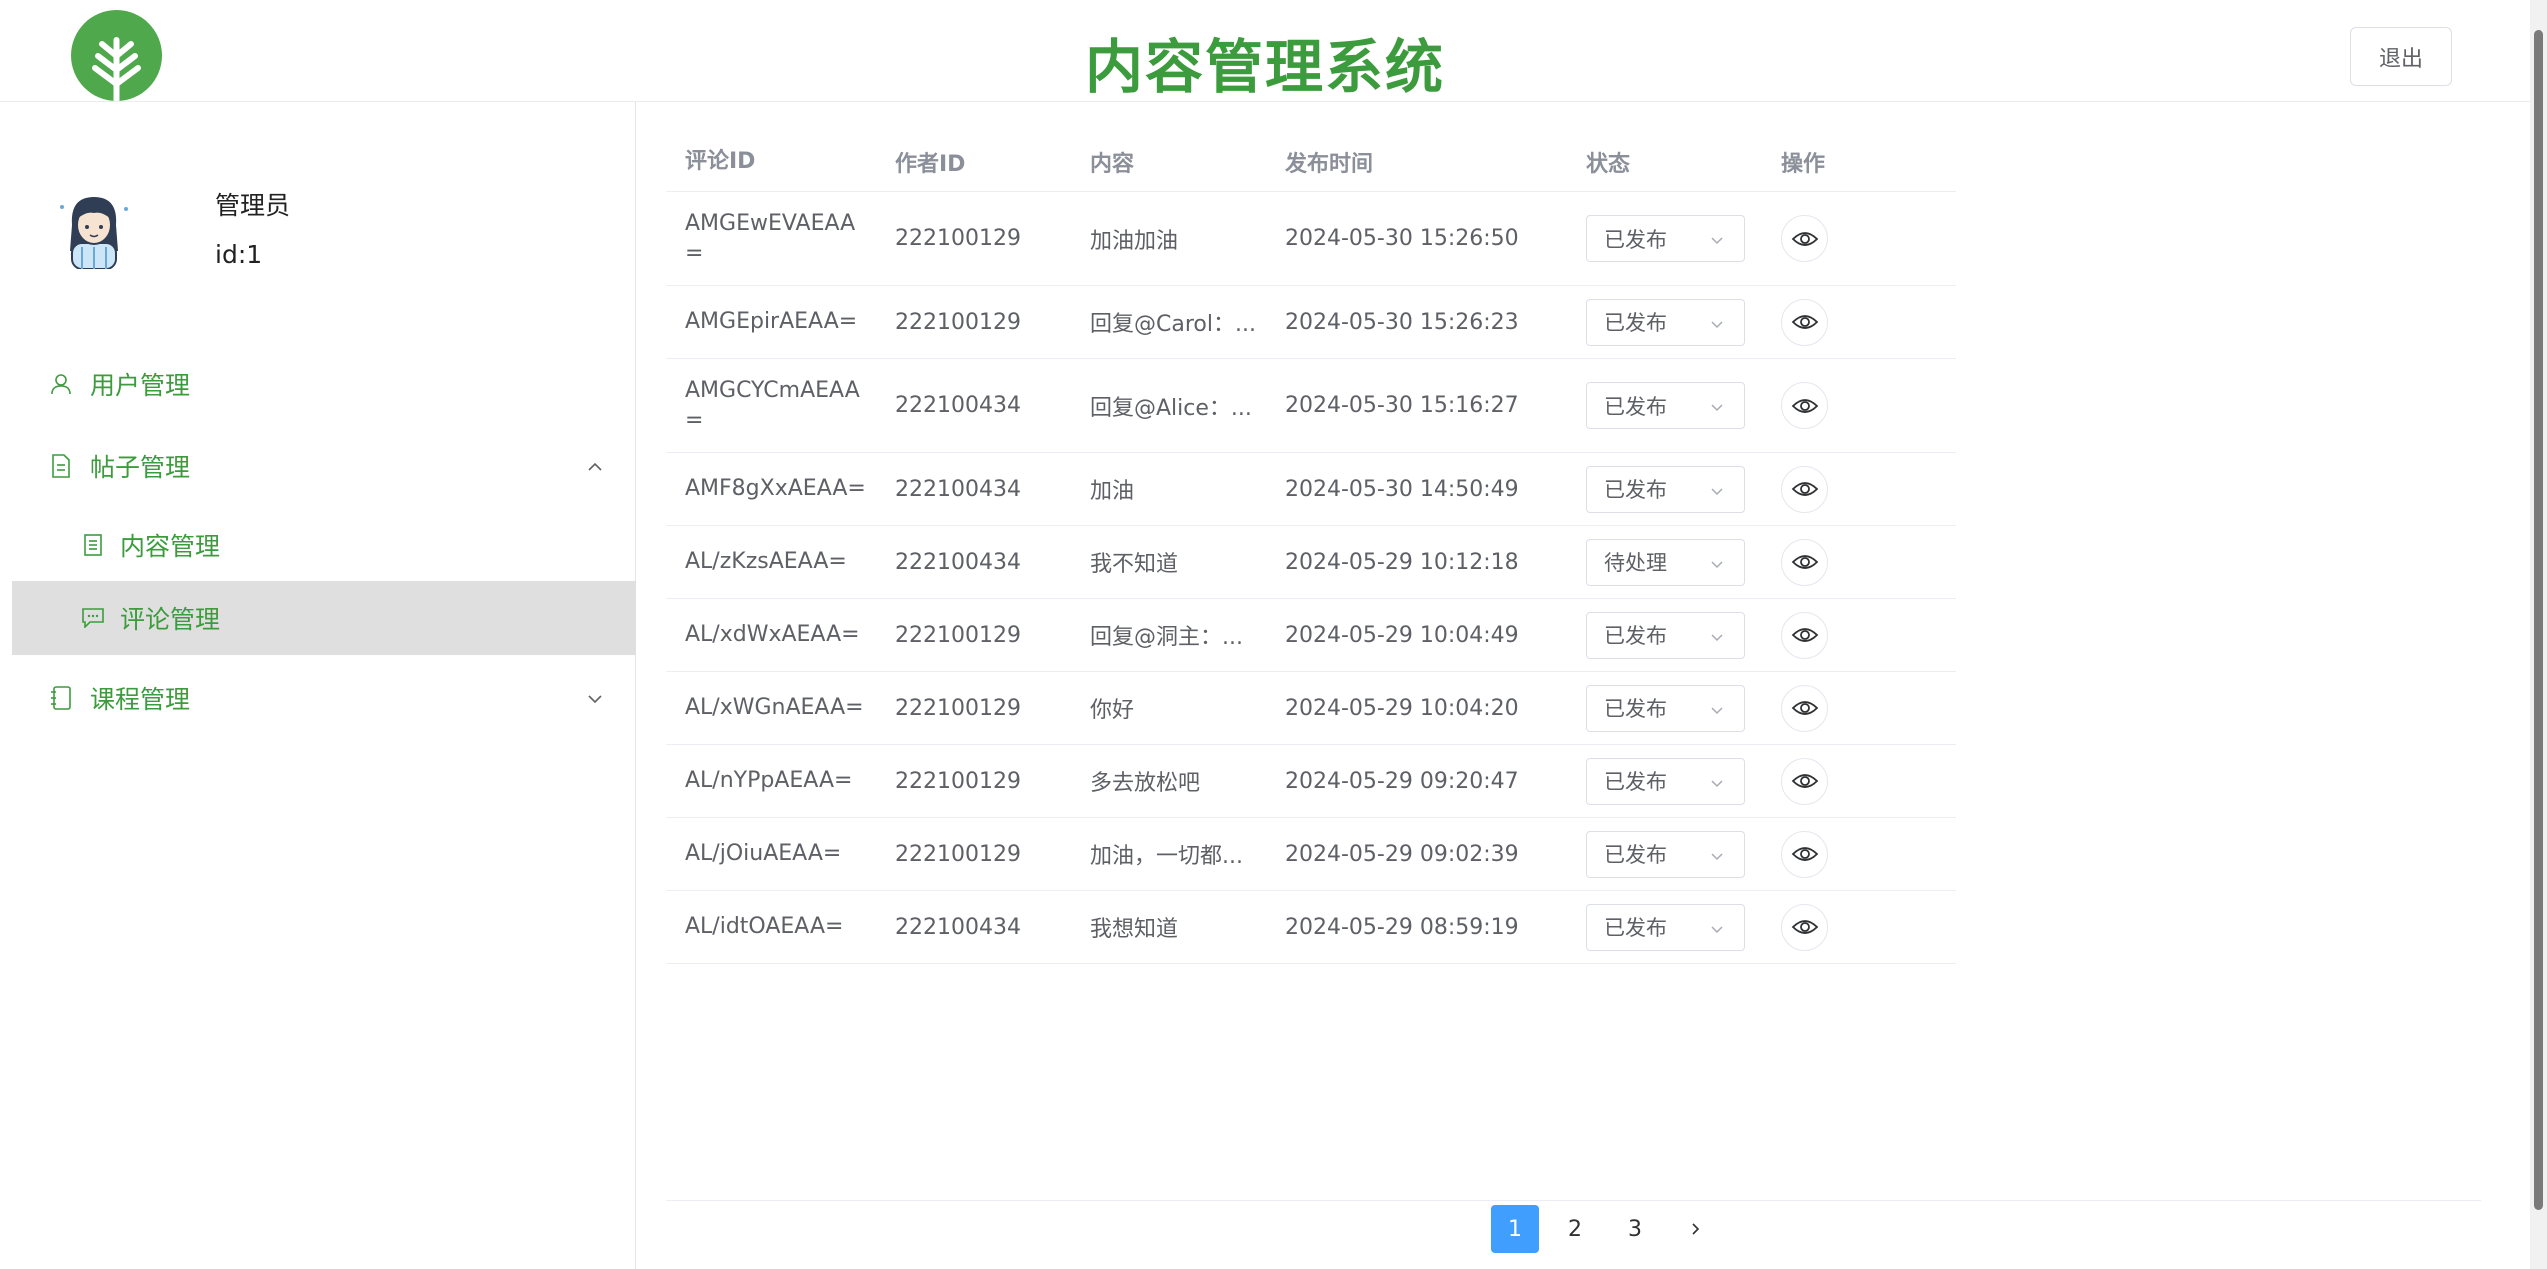 This screenshot has width=2547, height=1269. Describe the element at coordinates (324, 698) in the screenshot. I see `sidebar-item-courses: 课程管理` at that location.